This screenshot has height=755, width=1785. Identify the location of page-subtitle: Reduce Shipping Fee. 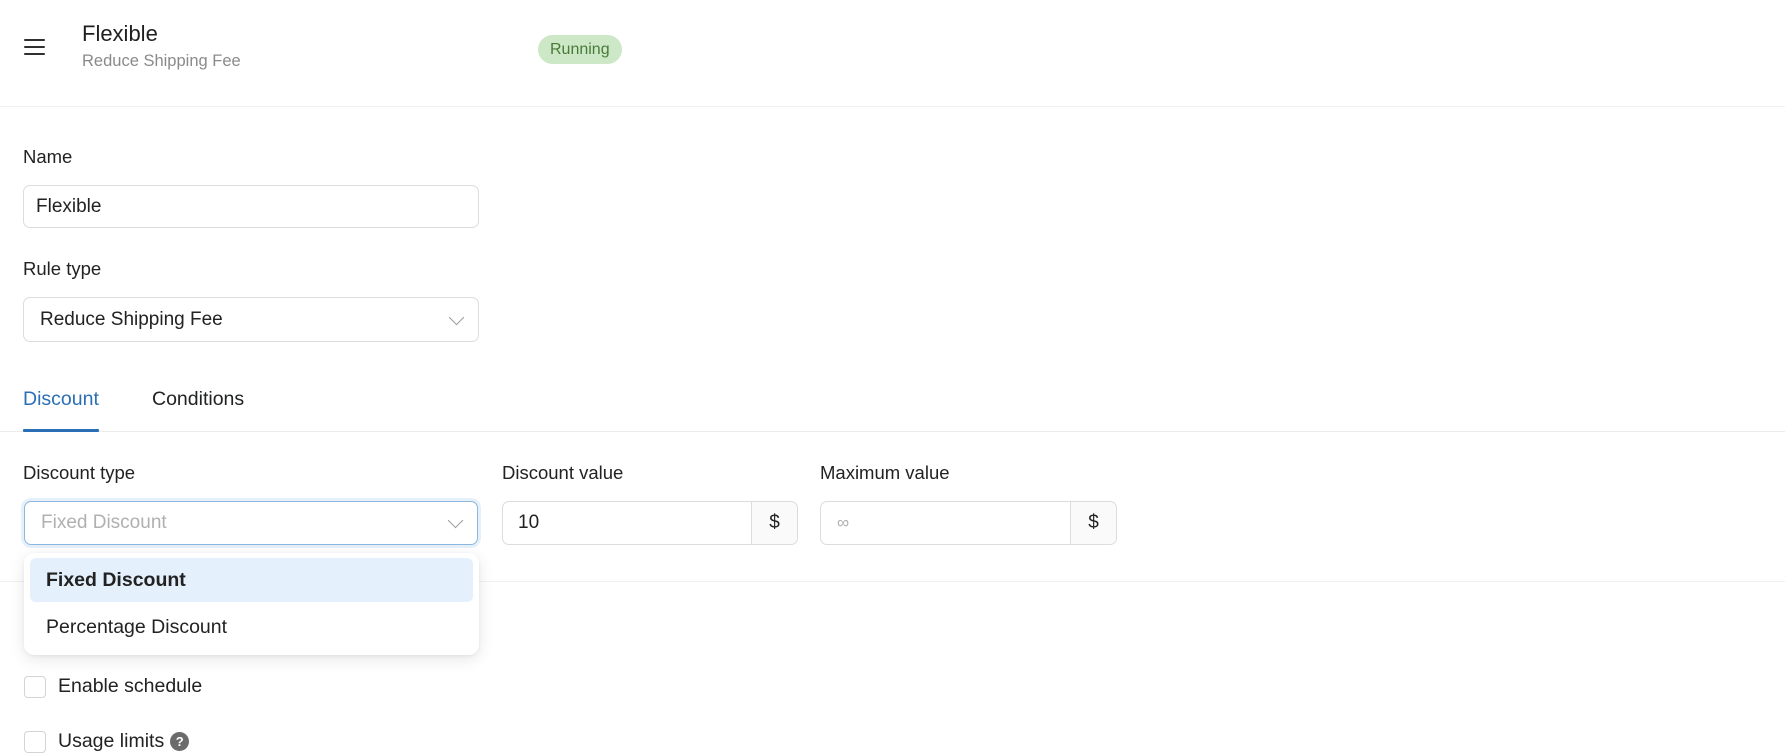
(161, 61).